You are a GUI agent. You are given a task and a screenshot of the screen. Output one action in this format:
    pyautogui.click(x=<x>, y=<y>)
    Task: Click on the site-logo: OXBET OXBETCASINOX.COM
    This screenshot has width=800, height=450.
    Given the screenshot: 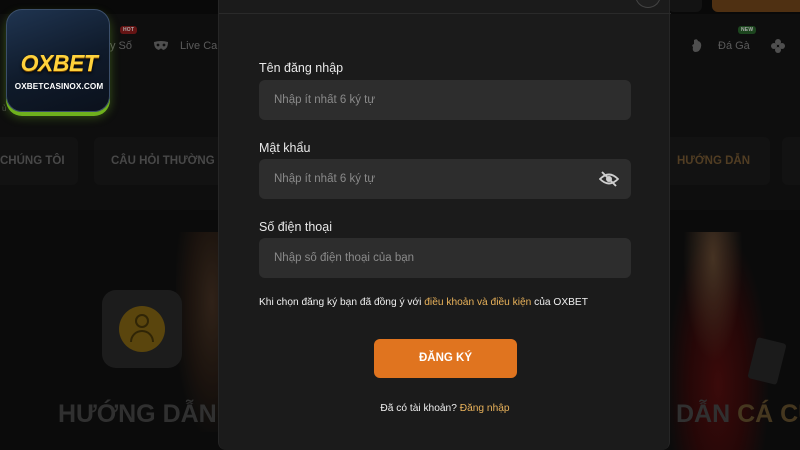 What is the action you would take?
    pyautogui.click(x=58, y=60)
    